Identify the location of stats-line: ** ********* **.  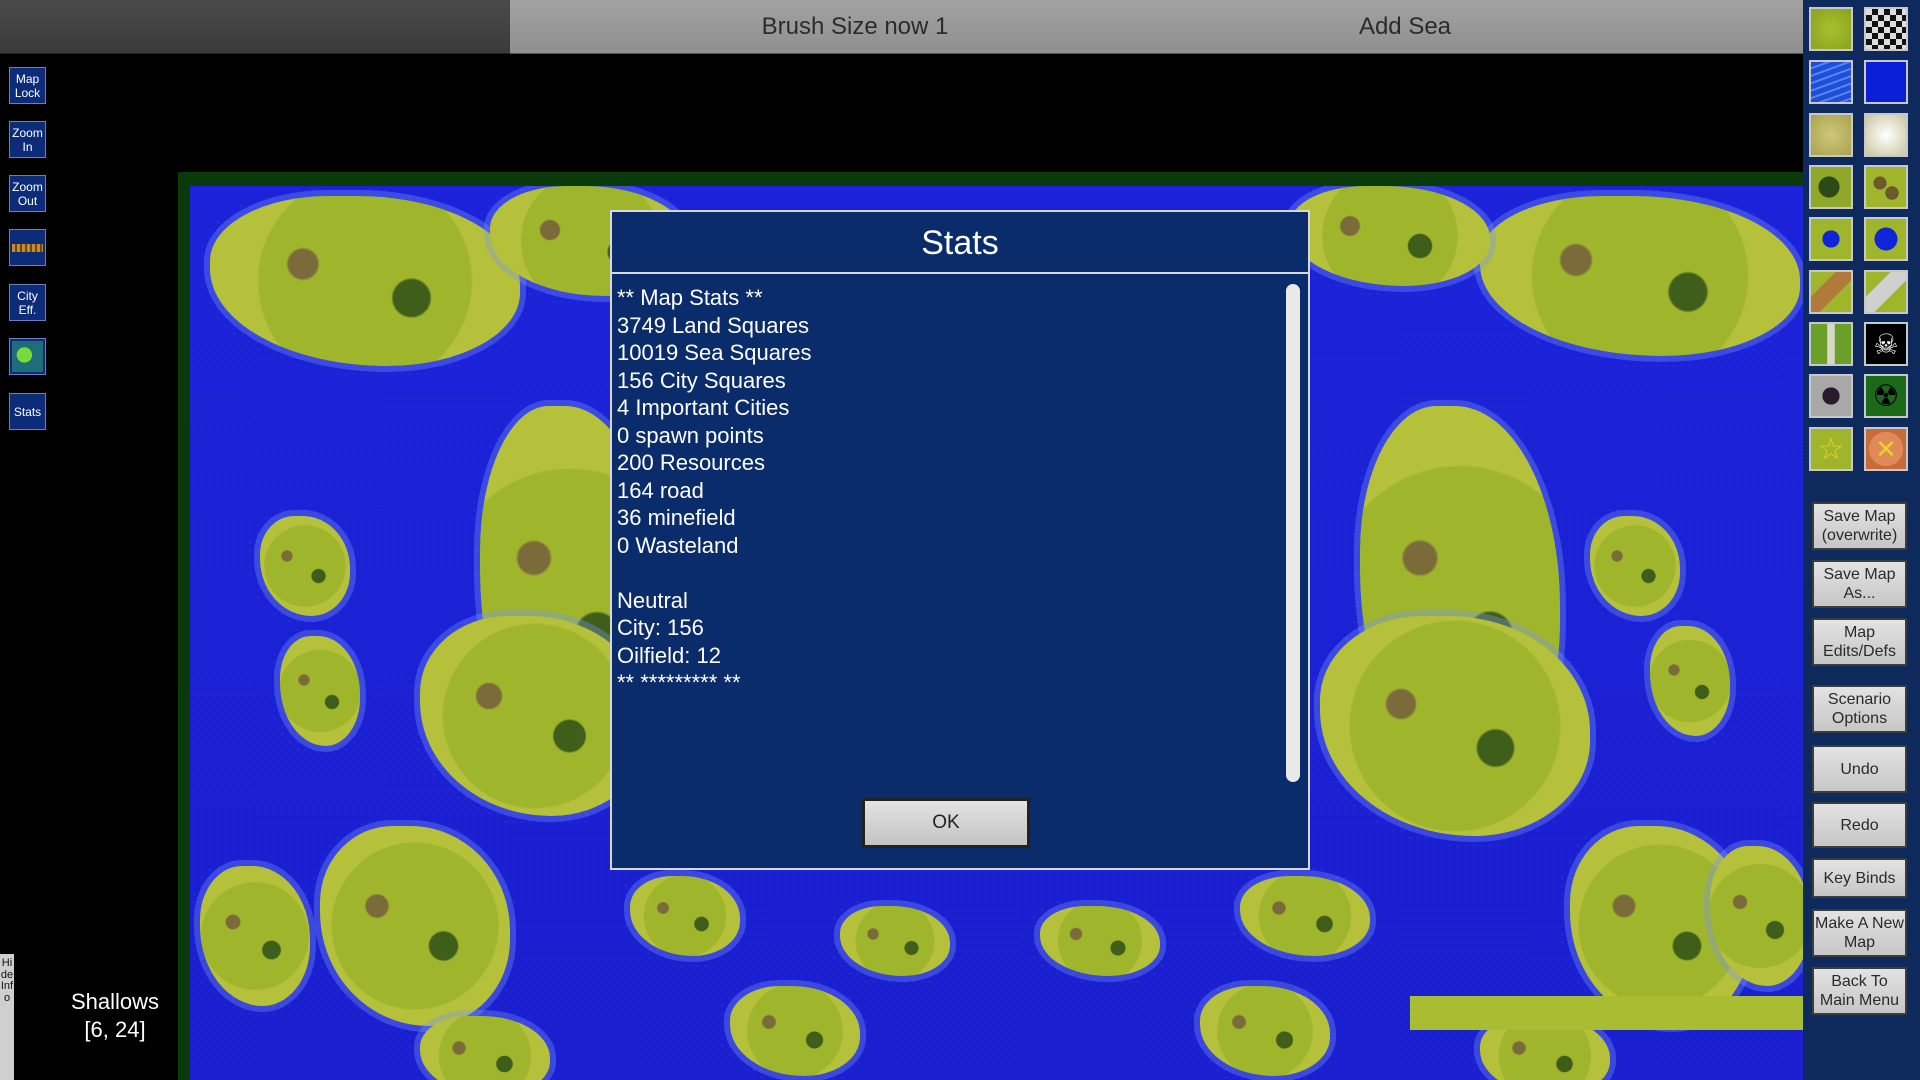
(679, 682).